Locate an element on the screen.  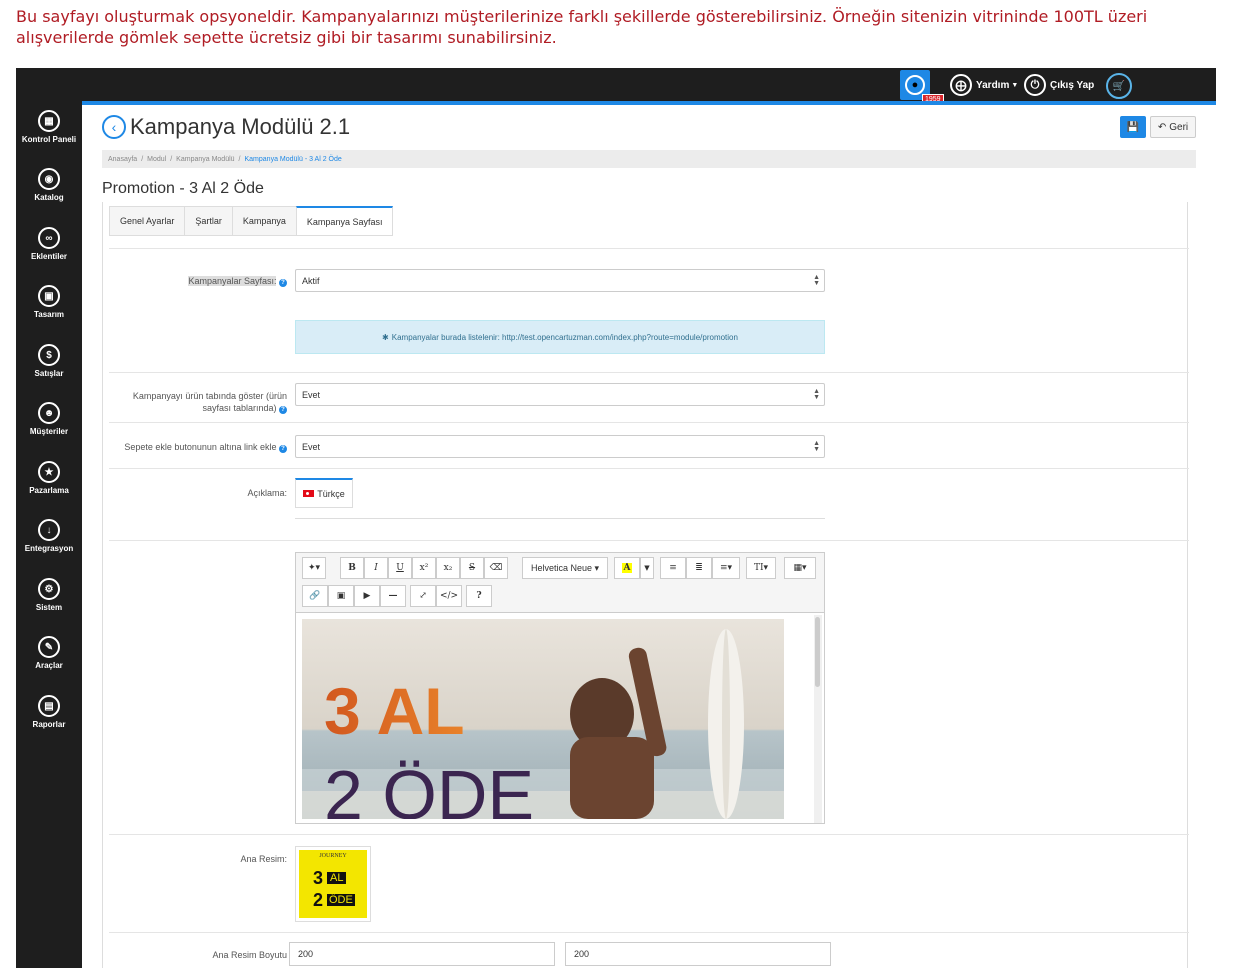
sidebar-item-label: Kontrol Paneli is located at coordinates (49, 139).